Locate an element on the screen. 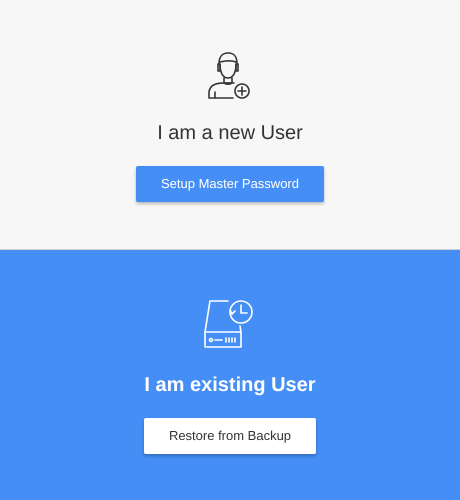 Image resolution: width=460 pixels, height=500 pixels. restore-backup-button: Restore from Backup is located at coordinates (230, 436).